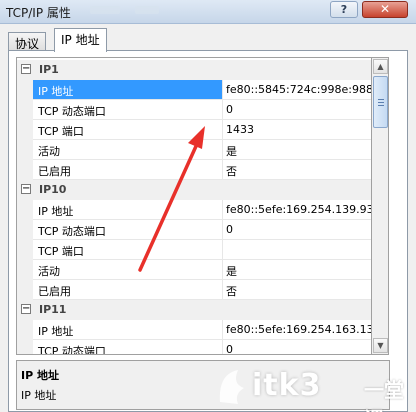  Describe the element at coordinates (297, 330) in the screenshot. I see `property-value: fe80::5efe:169.254.163.135%24` at that location.